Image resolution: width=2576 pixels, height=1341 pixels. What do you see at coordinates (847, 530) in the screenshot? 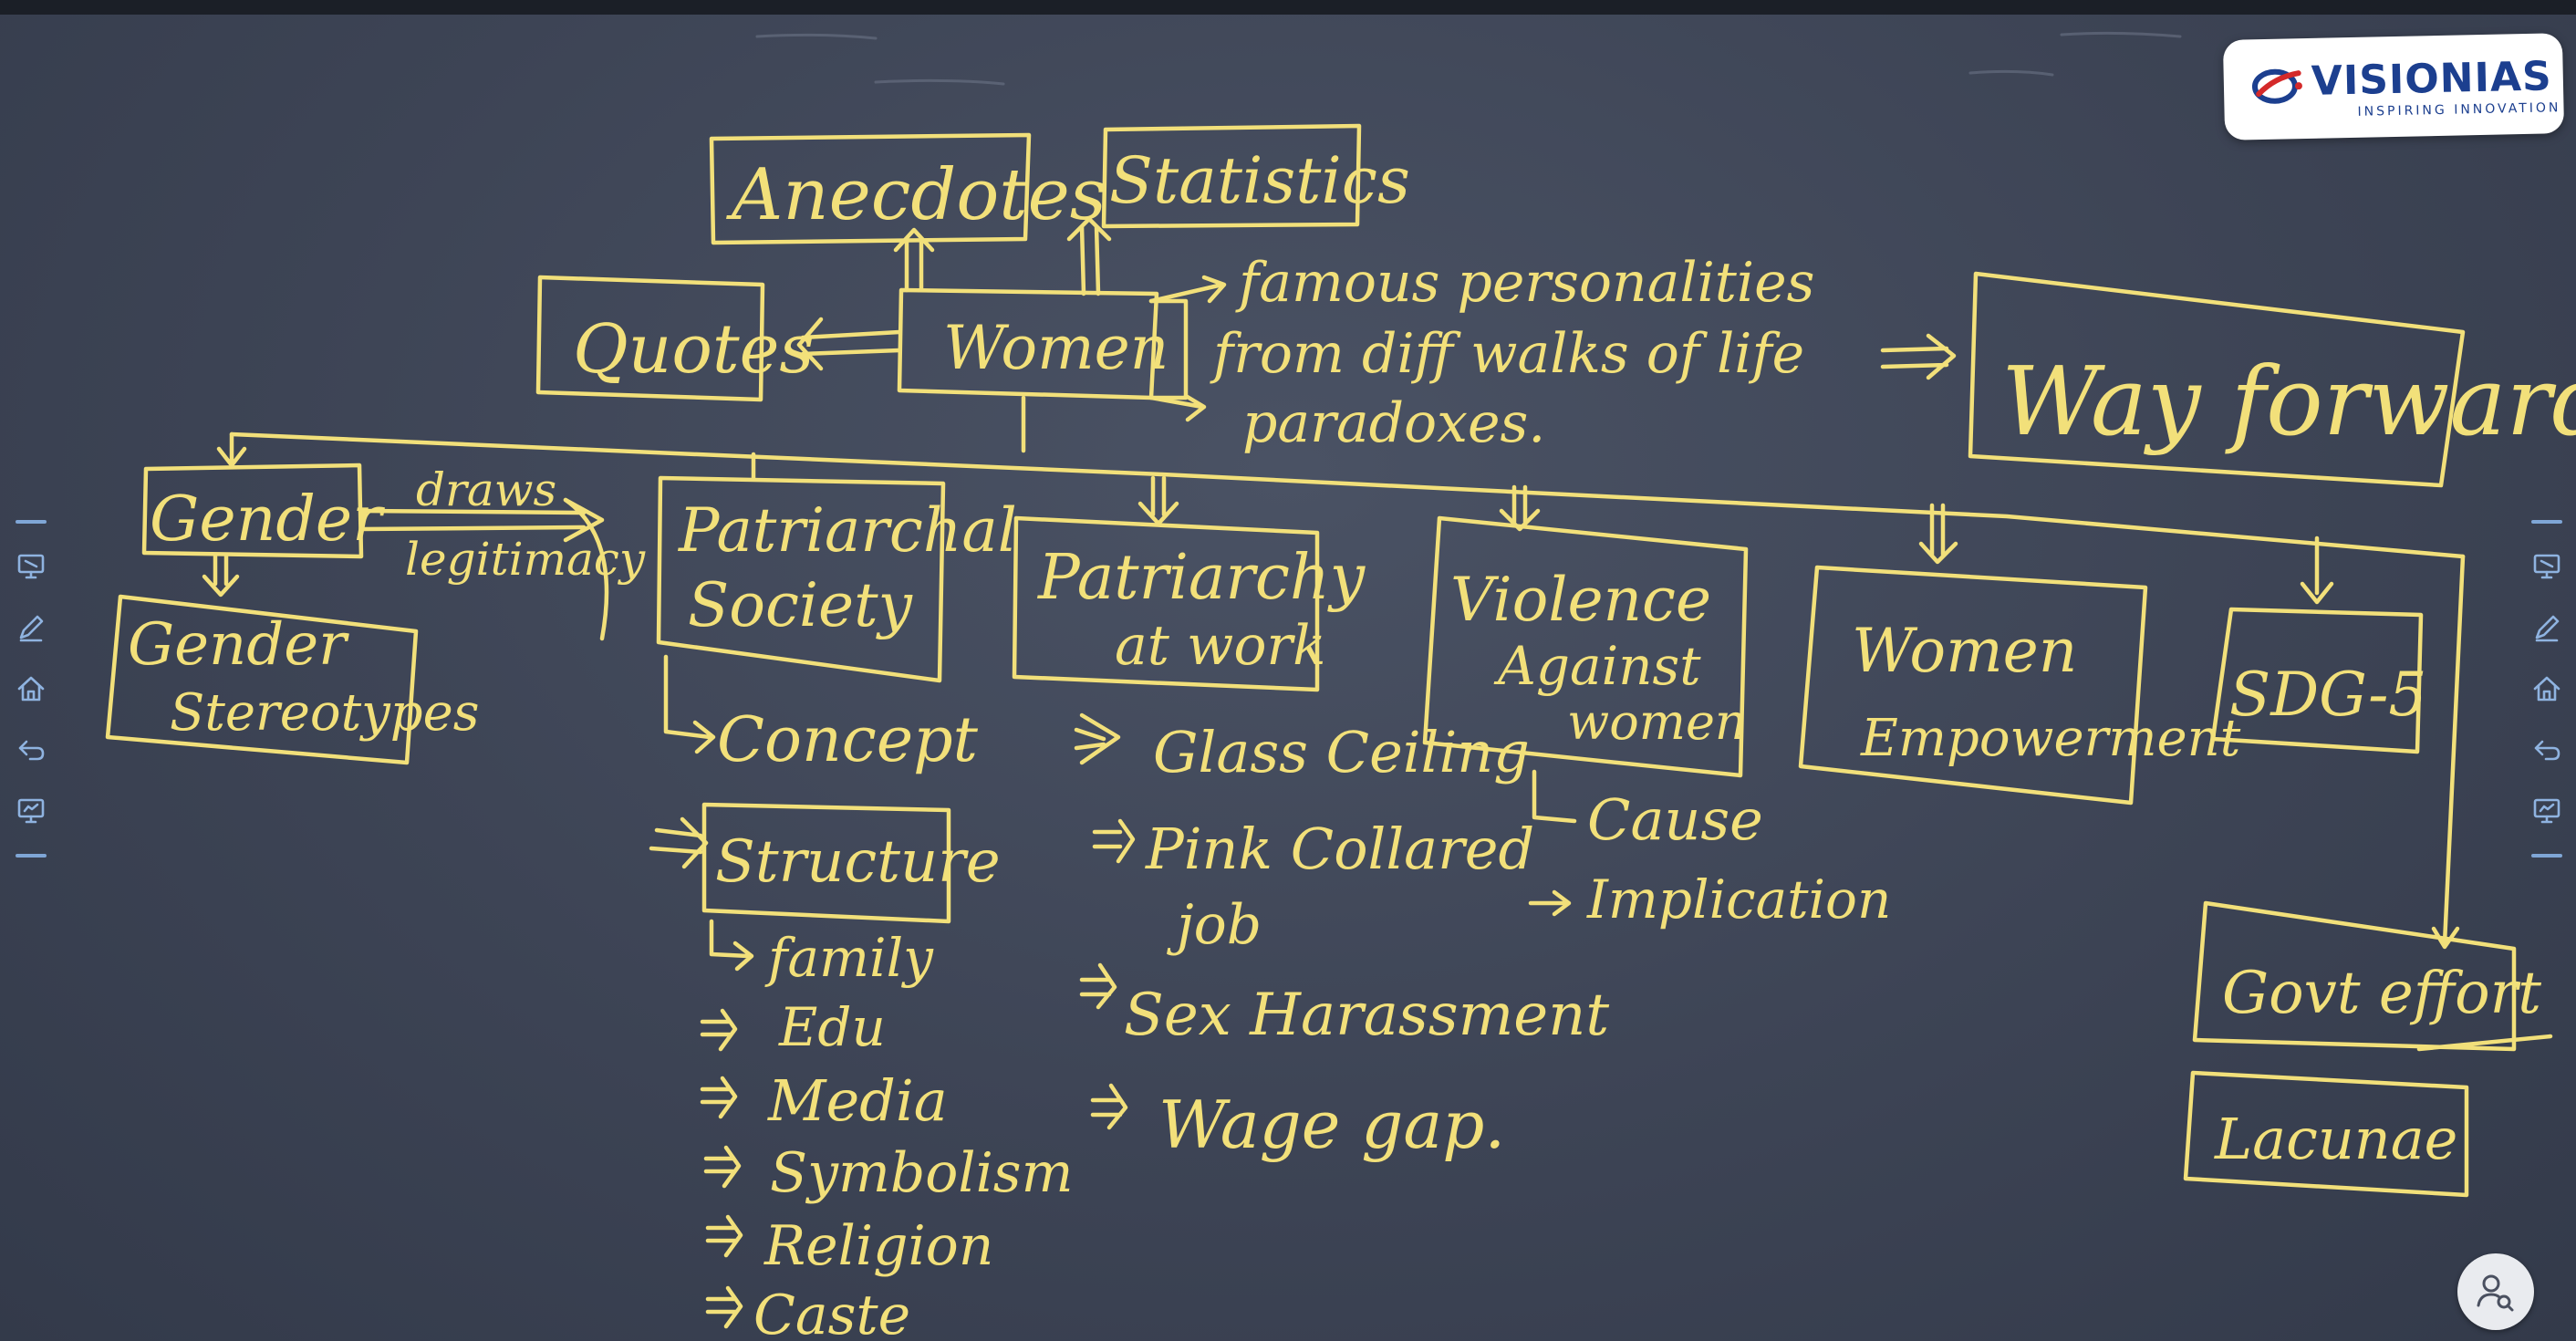
I see `patriarchal-society-line1: Patriarchal` at bounding box center [847, 530].